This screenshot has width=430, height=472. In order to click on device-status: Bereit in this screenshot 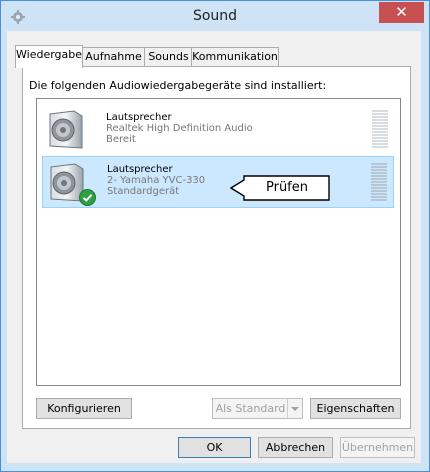, I will do `click(121, 139)`.